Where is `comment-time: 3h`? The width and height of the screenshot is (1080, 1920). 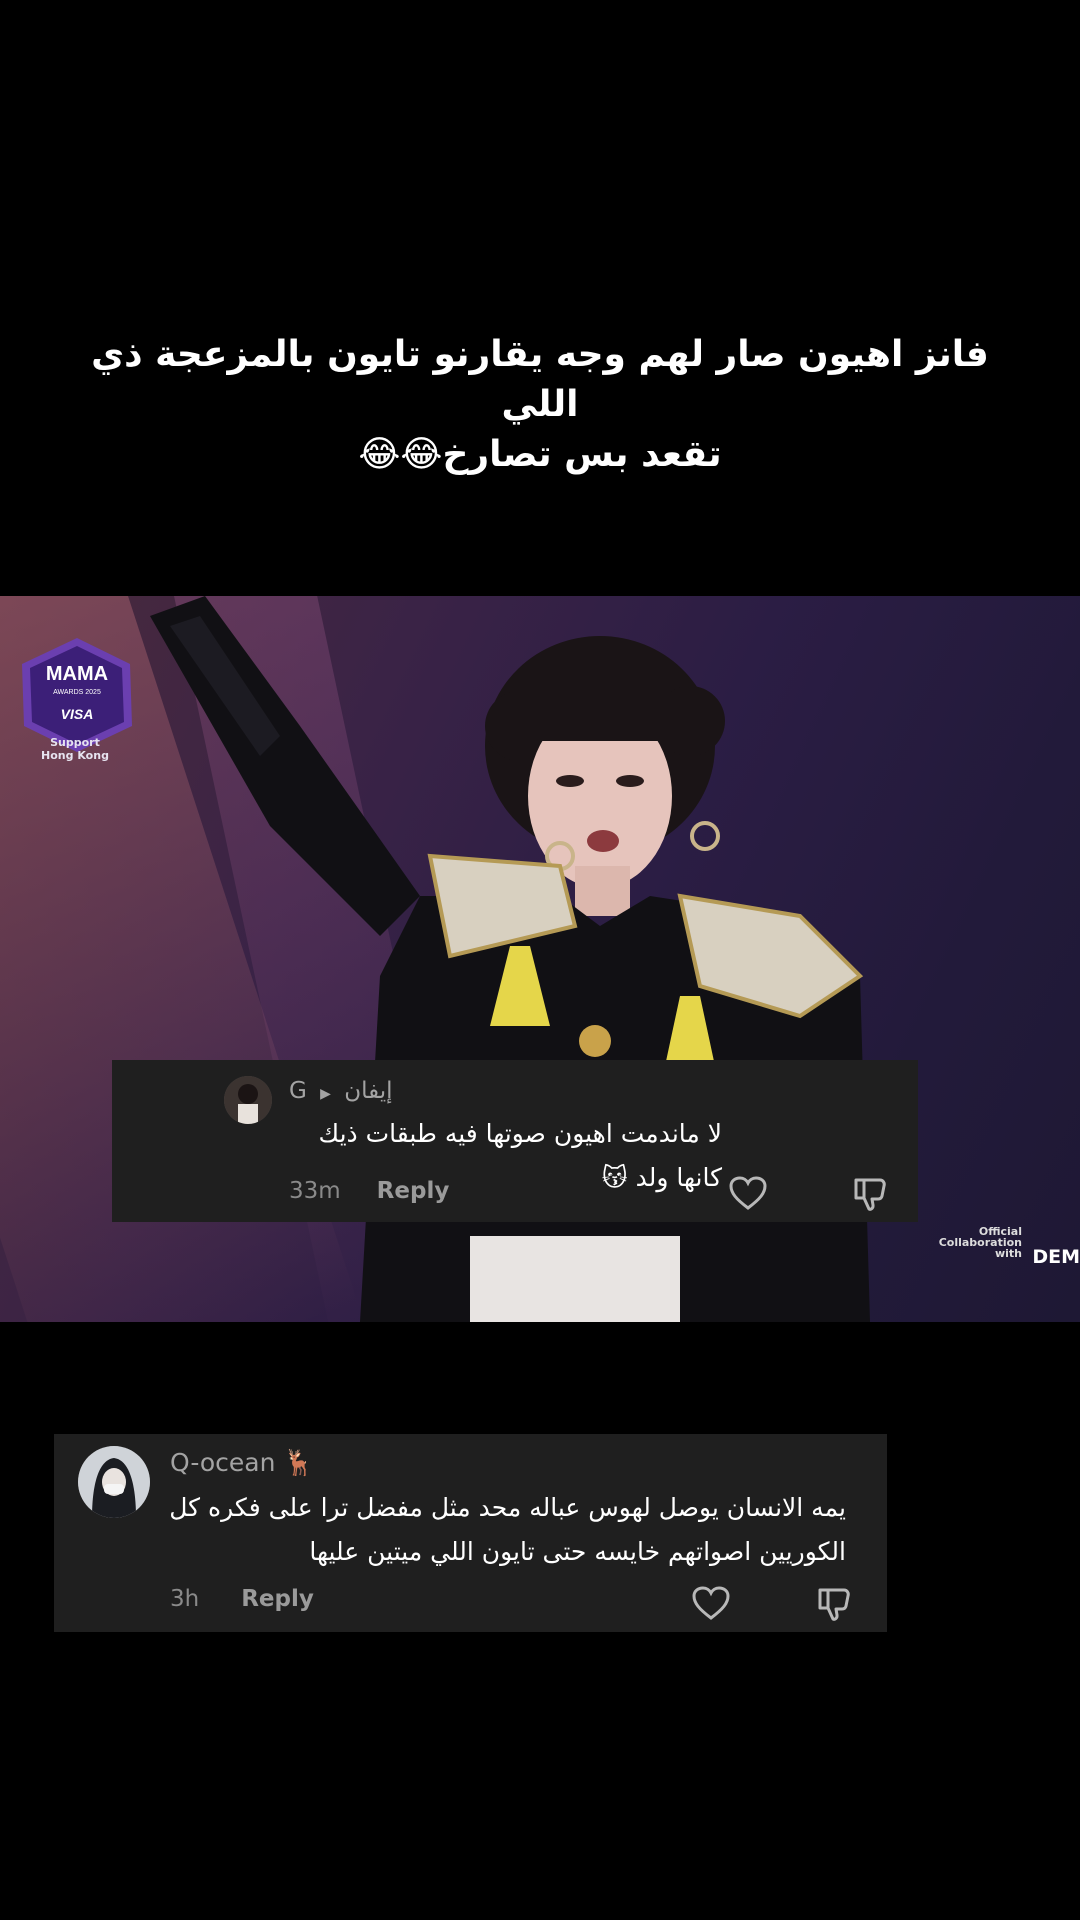
comment-time: 3h is located at coordinates (185, 1599).